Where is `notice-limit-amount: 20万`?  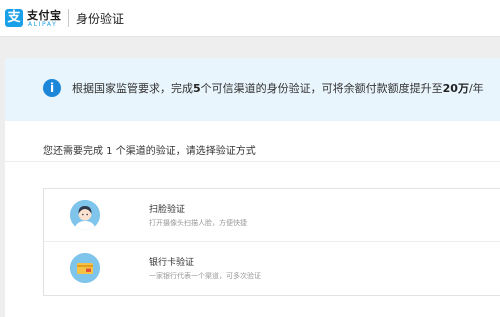 notice-limit-amount: 20万 is located at coordinates (455, 88).